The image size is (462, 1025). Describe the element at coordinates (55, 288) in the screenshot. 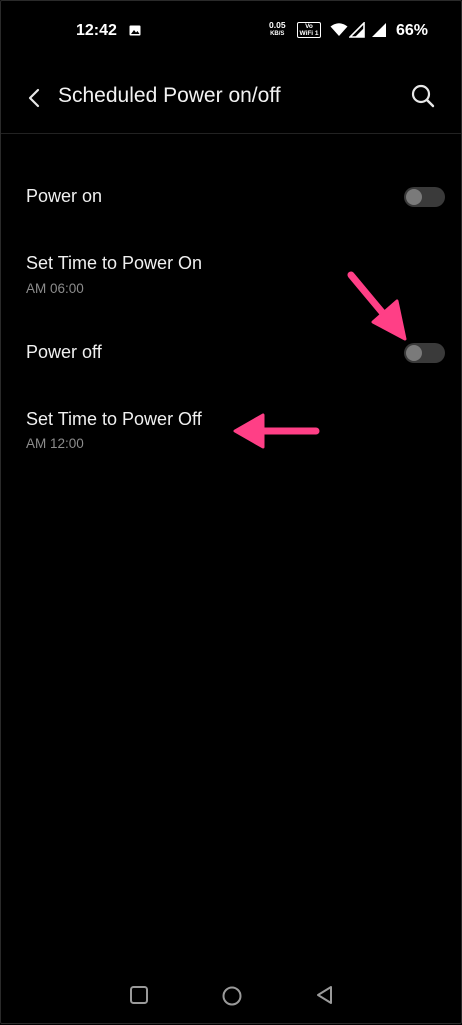

I see `power-on-time-value: AM 06:00` at that location.